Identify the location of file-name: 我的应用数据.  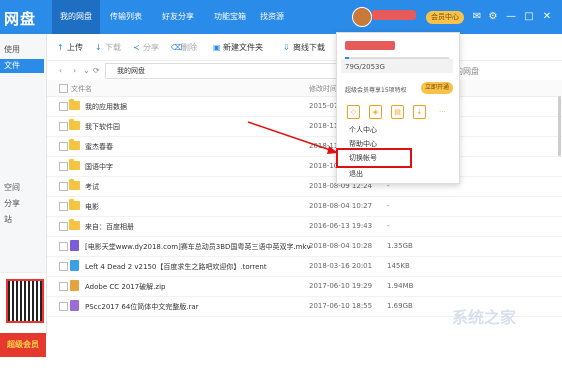
(106, 107).